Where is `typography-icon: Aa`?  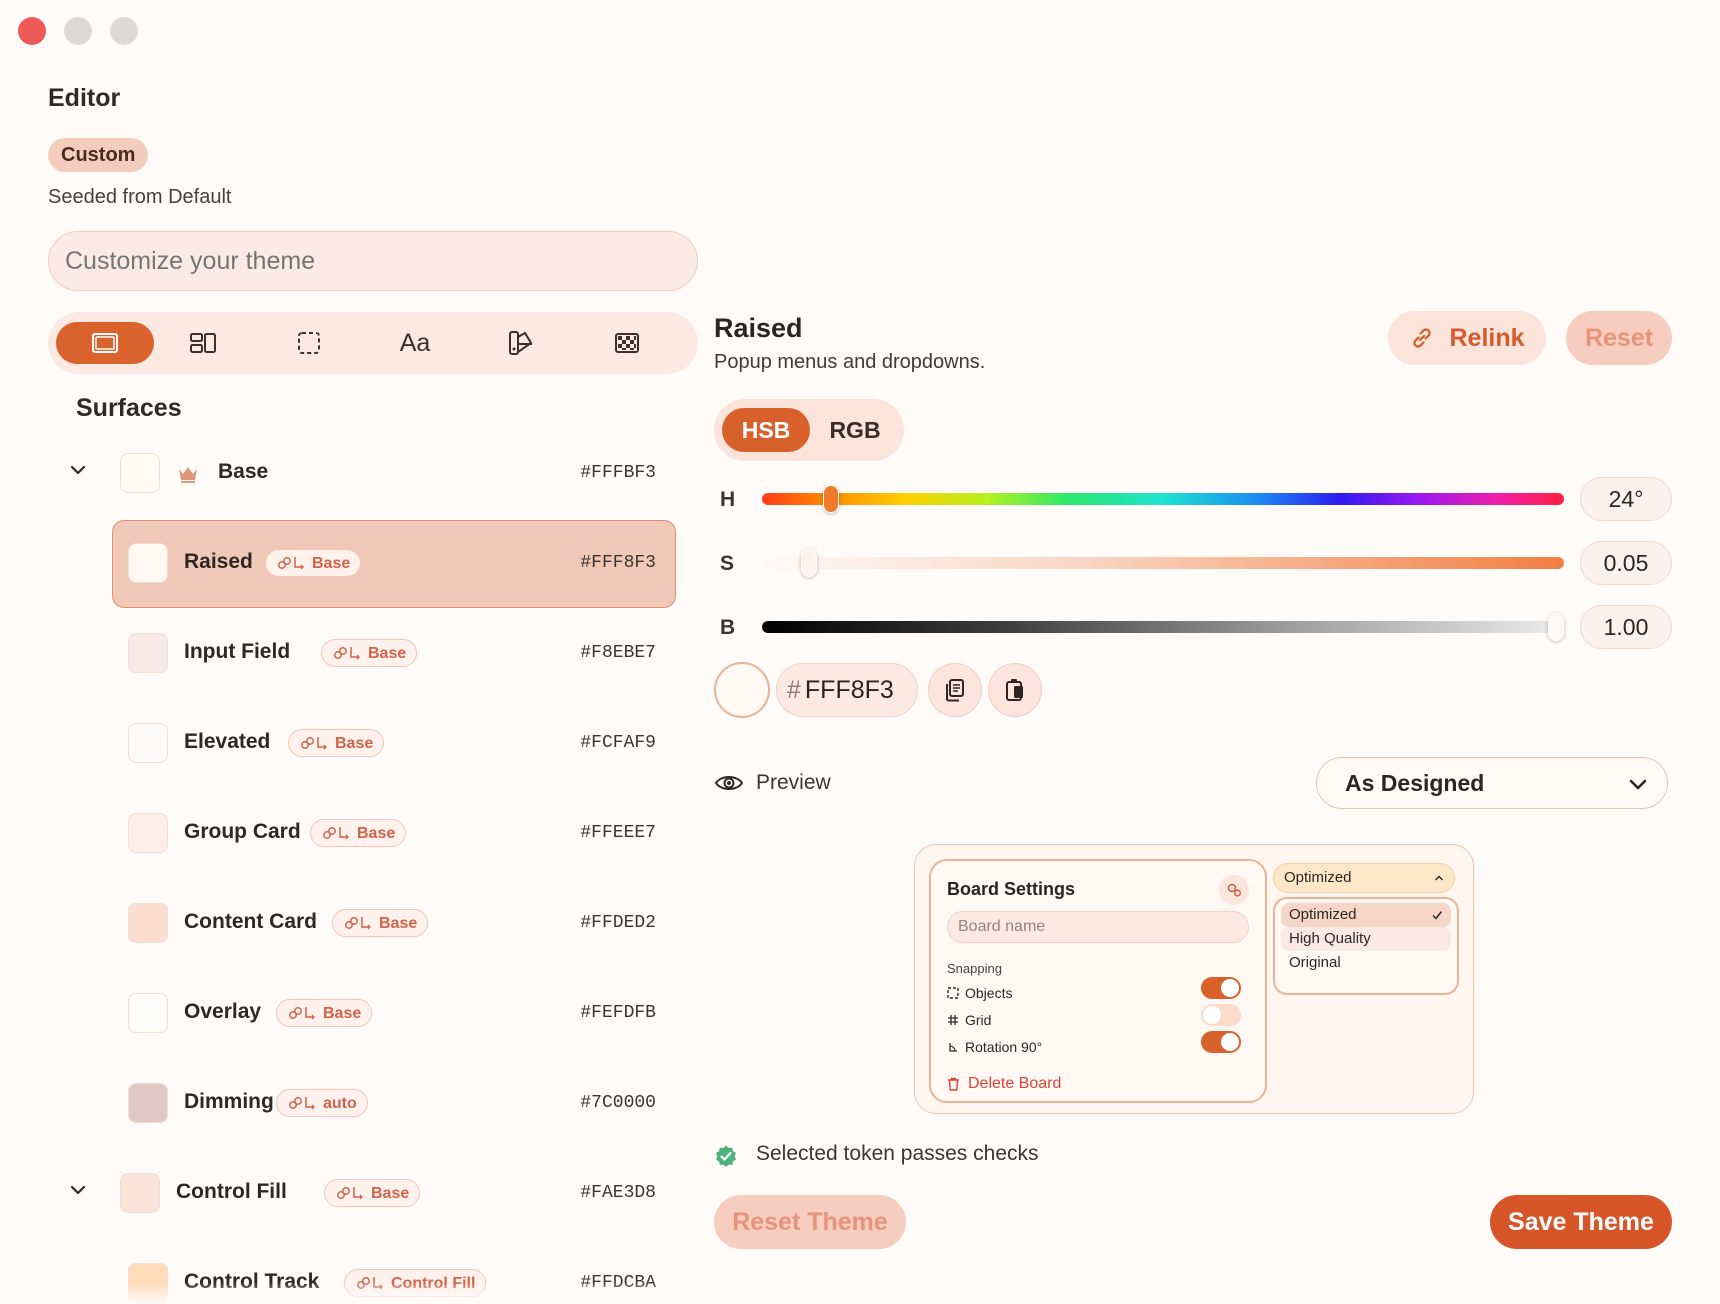 typography-icon: Aa is located at coordinates (415, 342).